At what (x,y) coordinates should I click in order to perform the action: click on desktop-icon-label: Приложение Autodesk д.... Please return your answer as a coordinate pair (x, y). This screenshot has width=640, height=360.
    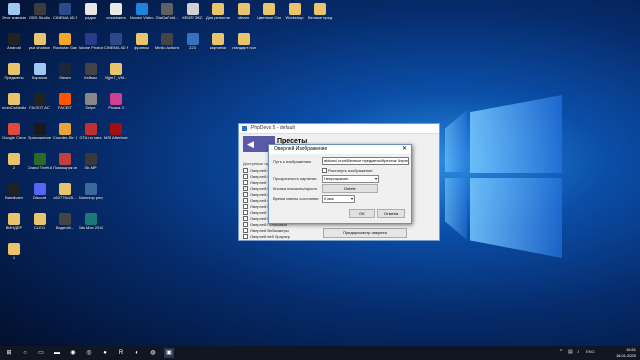
    Looking at the image, I should click on (39, 138).